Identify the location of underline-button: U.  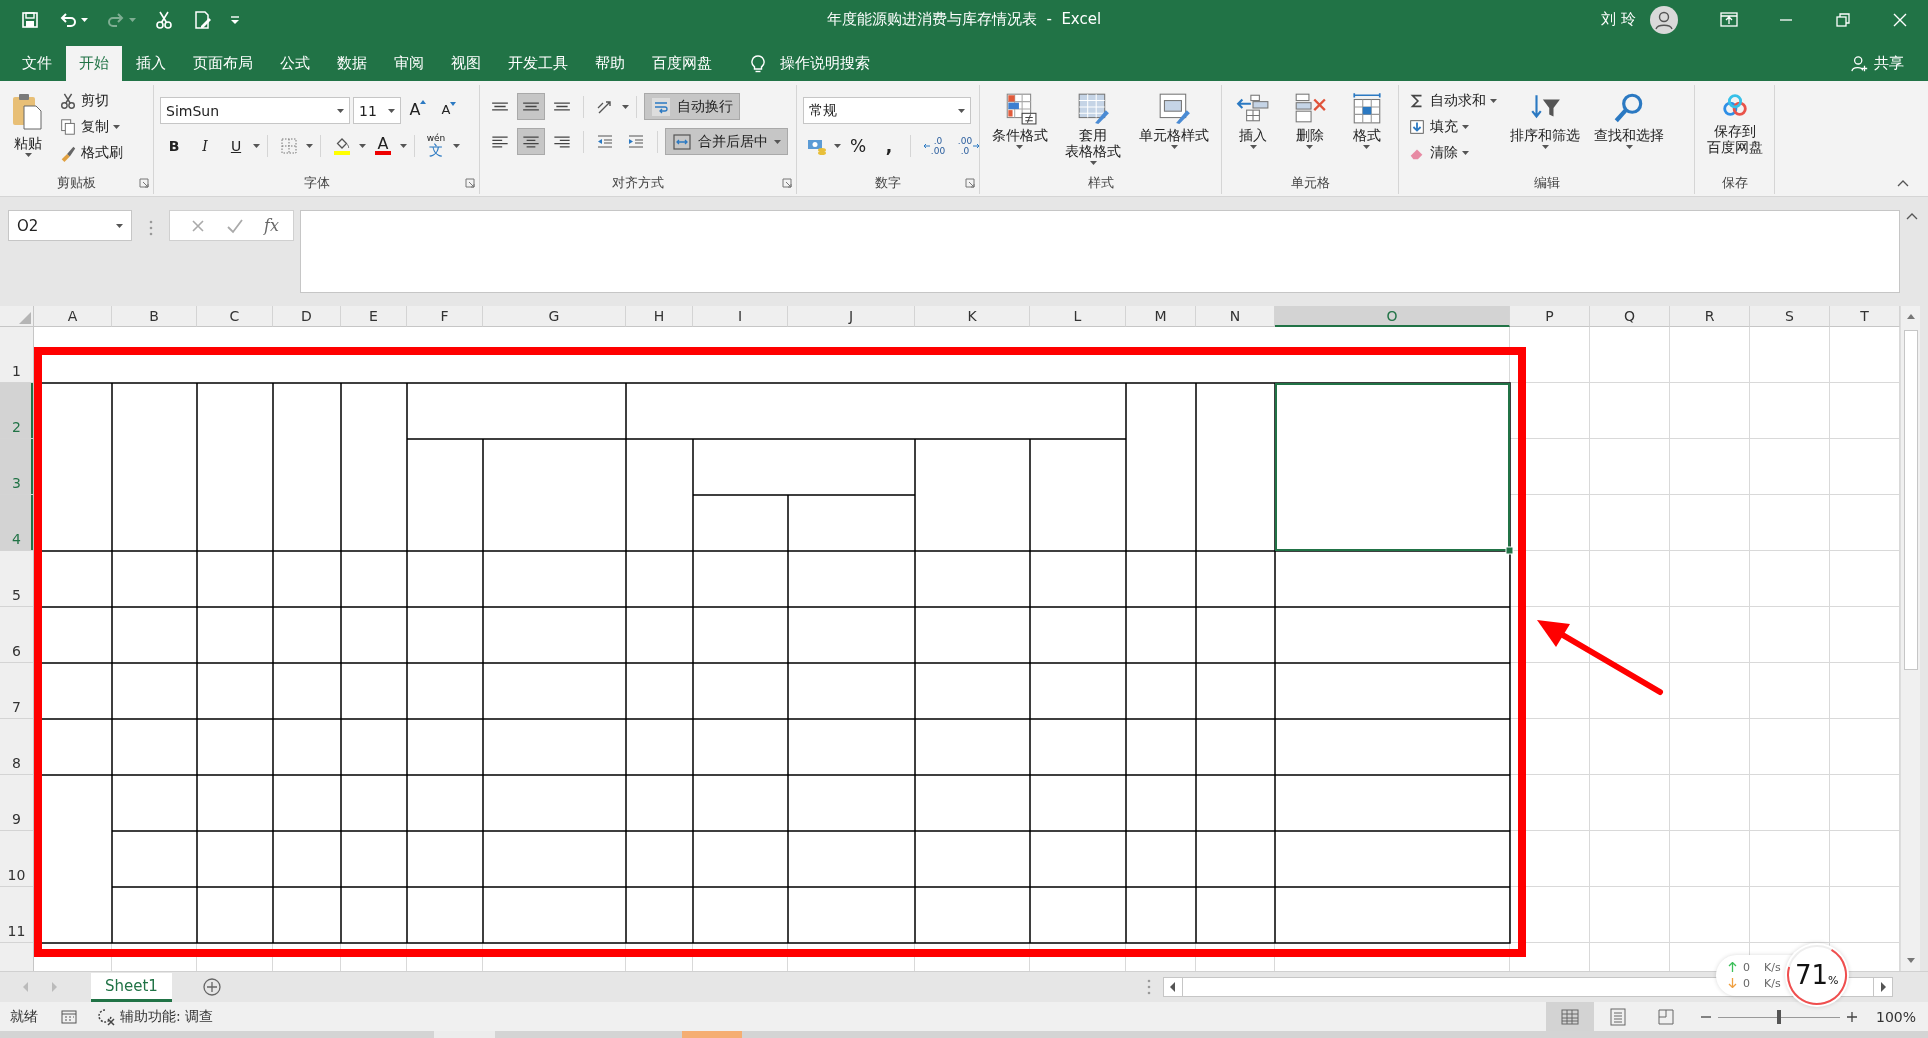
(236, 145).